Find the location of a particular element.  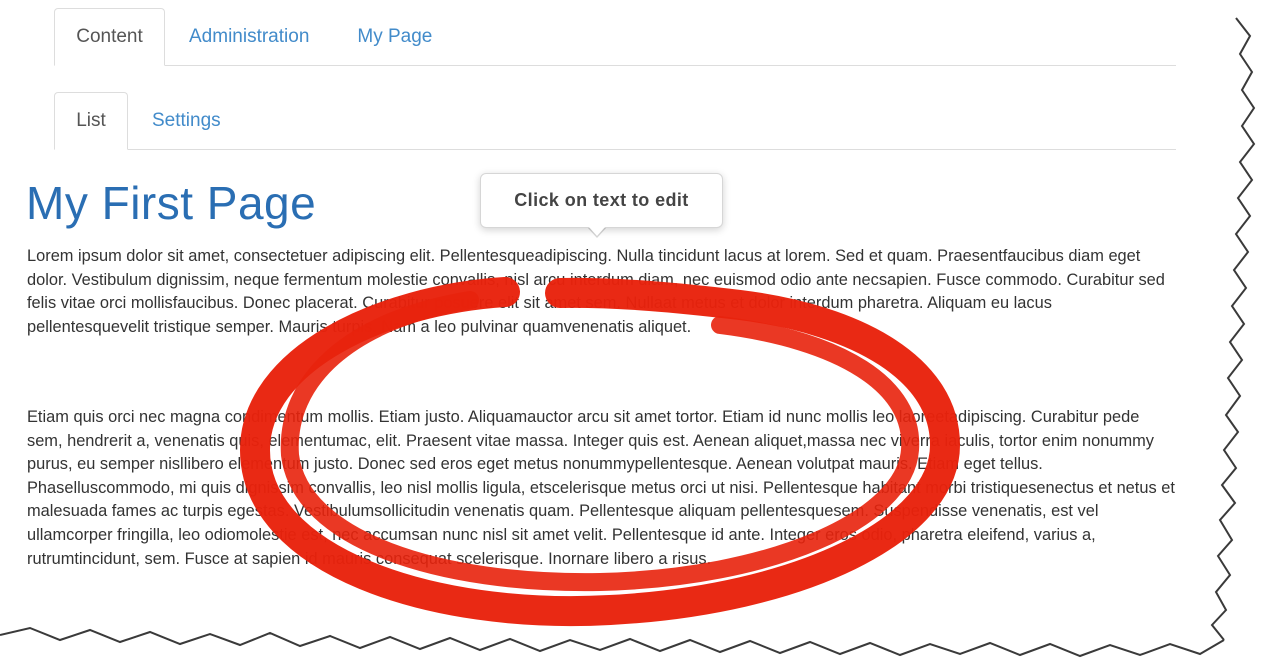

tab-settings: Settings is located at coordinates (186, 120).